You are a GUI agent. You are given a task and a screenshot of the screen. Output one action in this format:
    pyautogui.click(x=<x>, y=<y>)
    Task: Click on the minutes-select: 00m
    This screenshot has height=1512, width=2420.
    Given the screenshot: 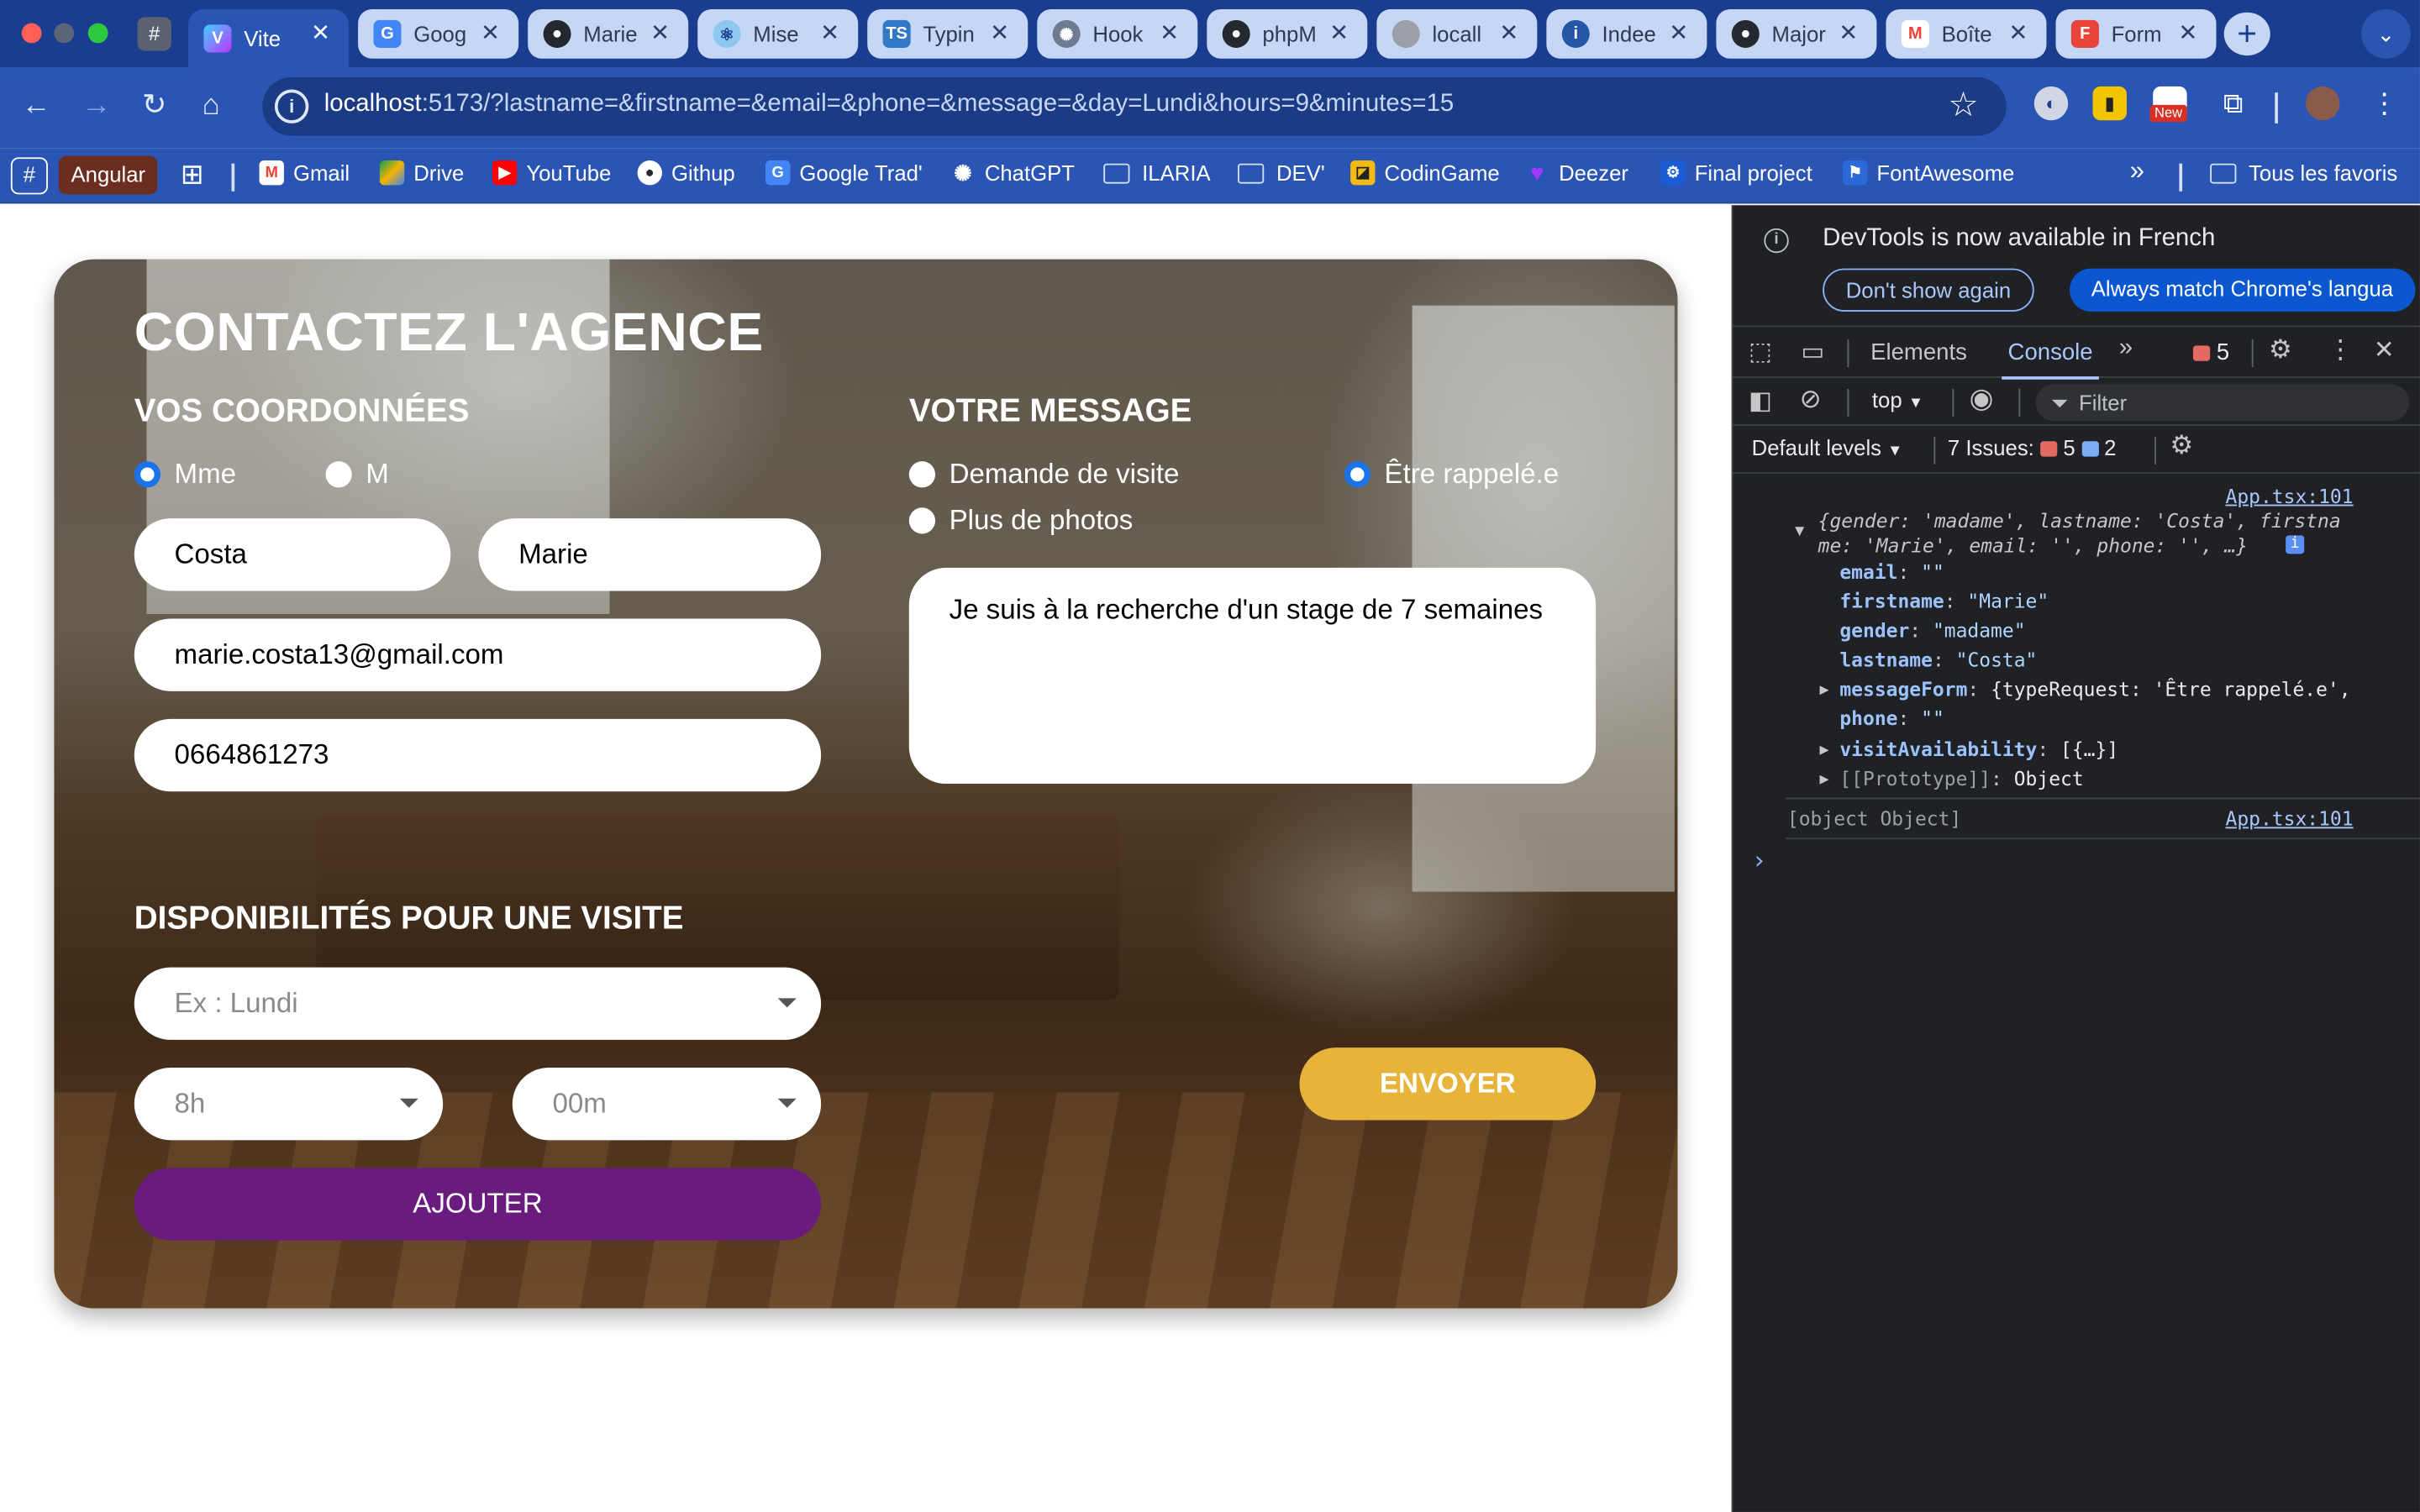 What is the action you would take?
    pyautogui.click(x=667, y=1104)
    